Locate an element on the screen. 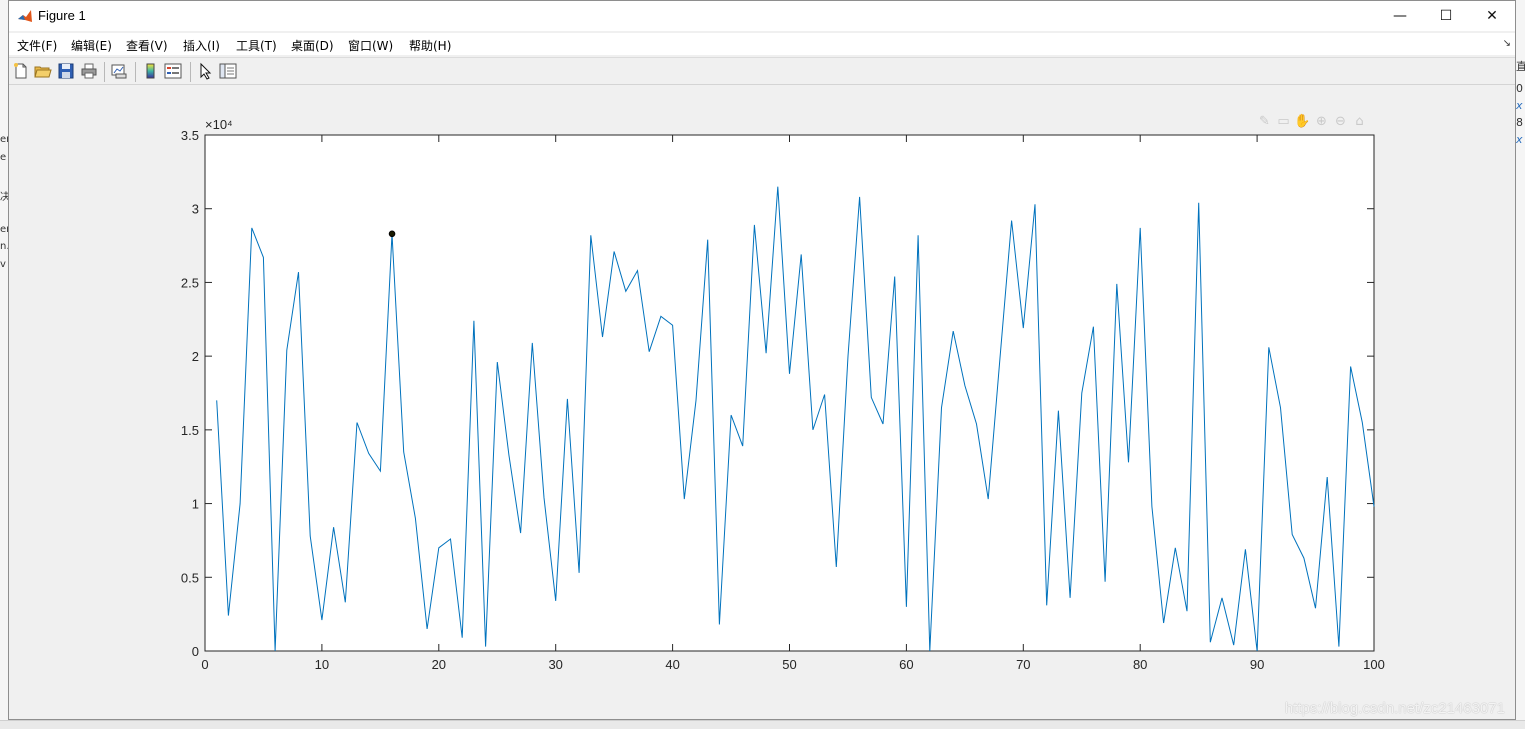  minimize-button: — is located at coordinates (1400, 16).